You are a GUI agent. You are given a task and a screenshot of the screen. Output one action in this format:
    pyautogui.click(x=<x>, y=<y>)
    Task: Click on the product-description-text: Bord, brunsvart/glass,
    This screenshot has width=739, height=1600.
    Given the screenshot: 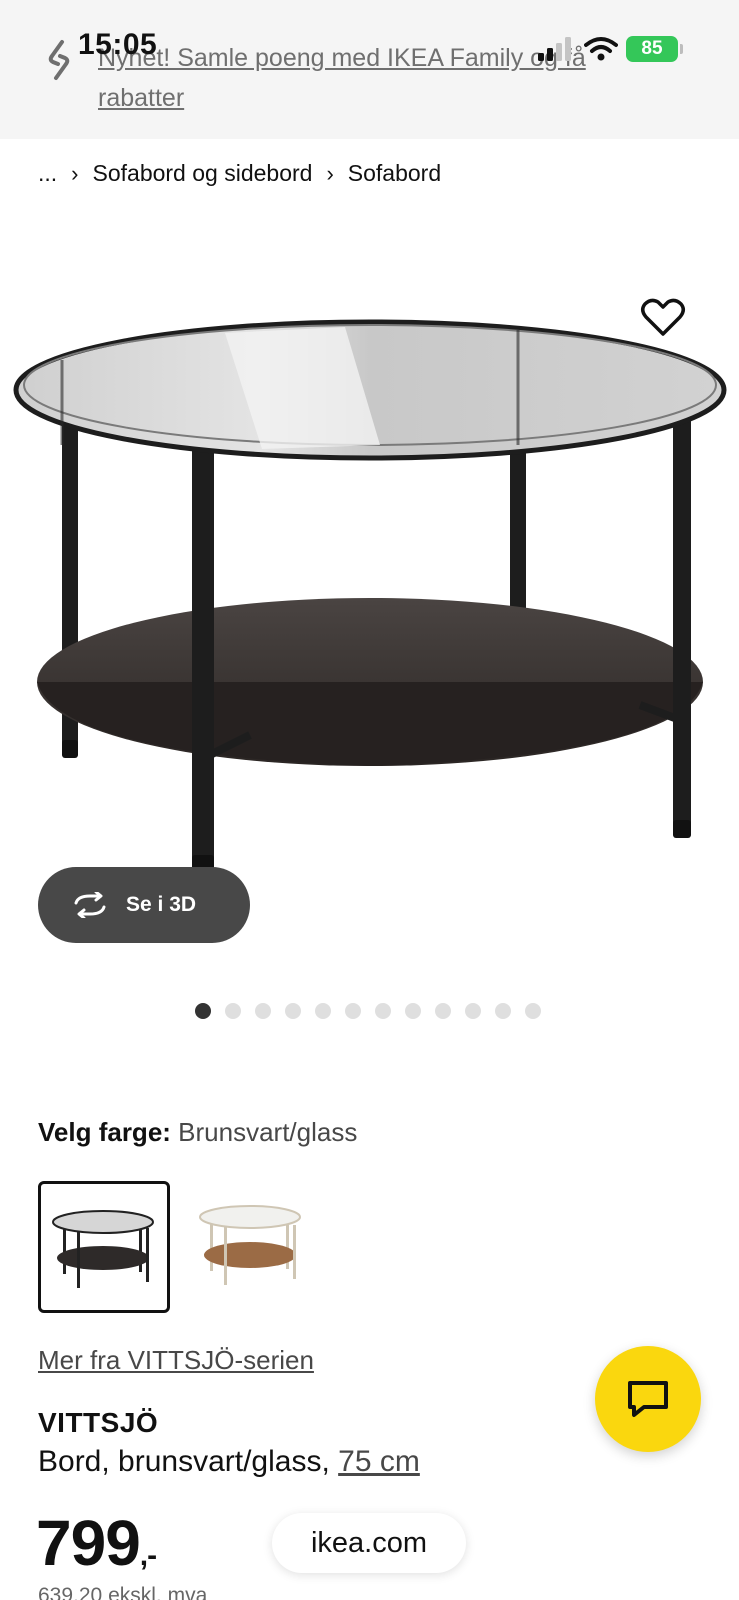 What is the action you would take?
    pyautogui.click(x=188, y=1461)
    